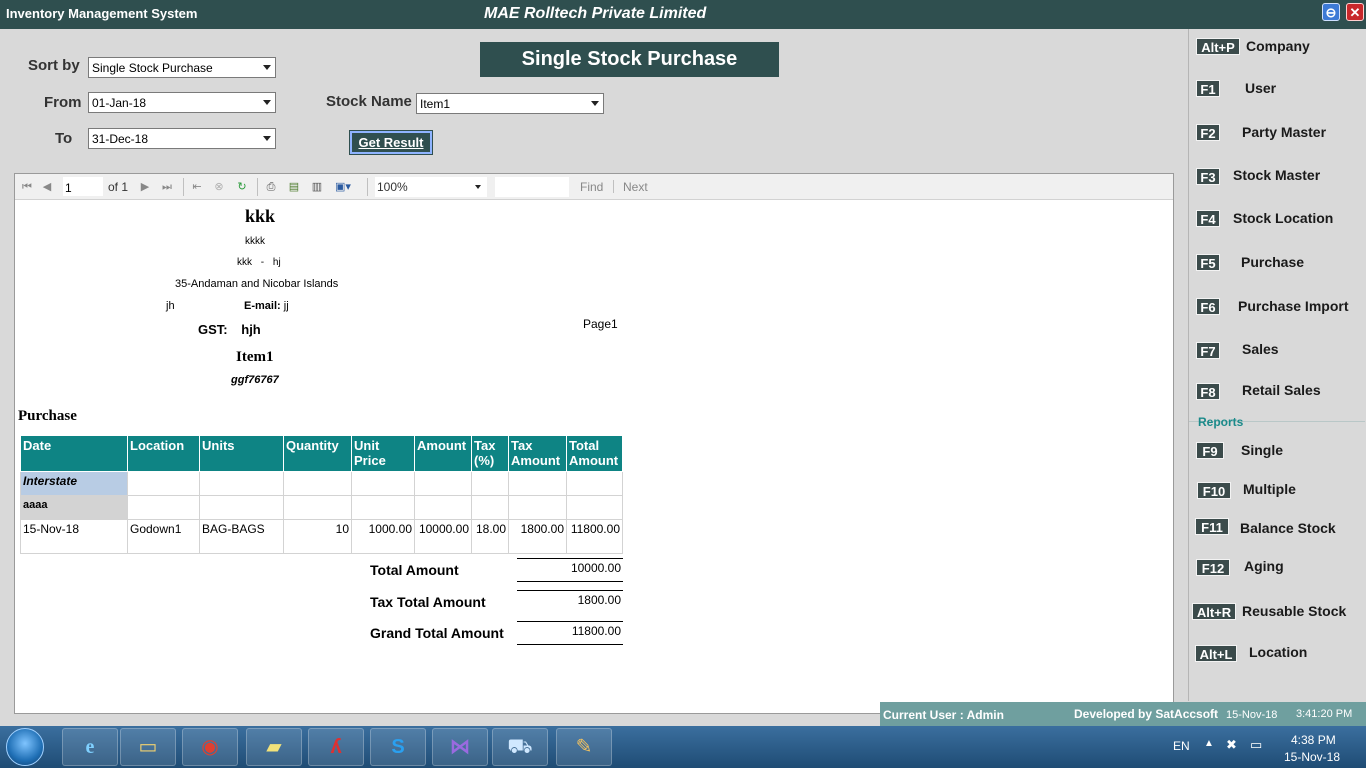  Describe the element at coordinates (242, 187) in the screenshot. I see `refresh-icon: ↻` at that location.